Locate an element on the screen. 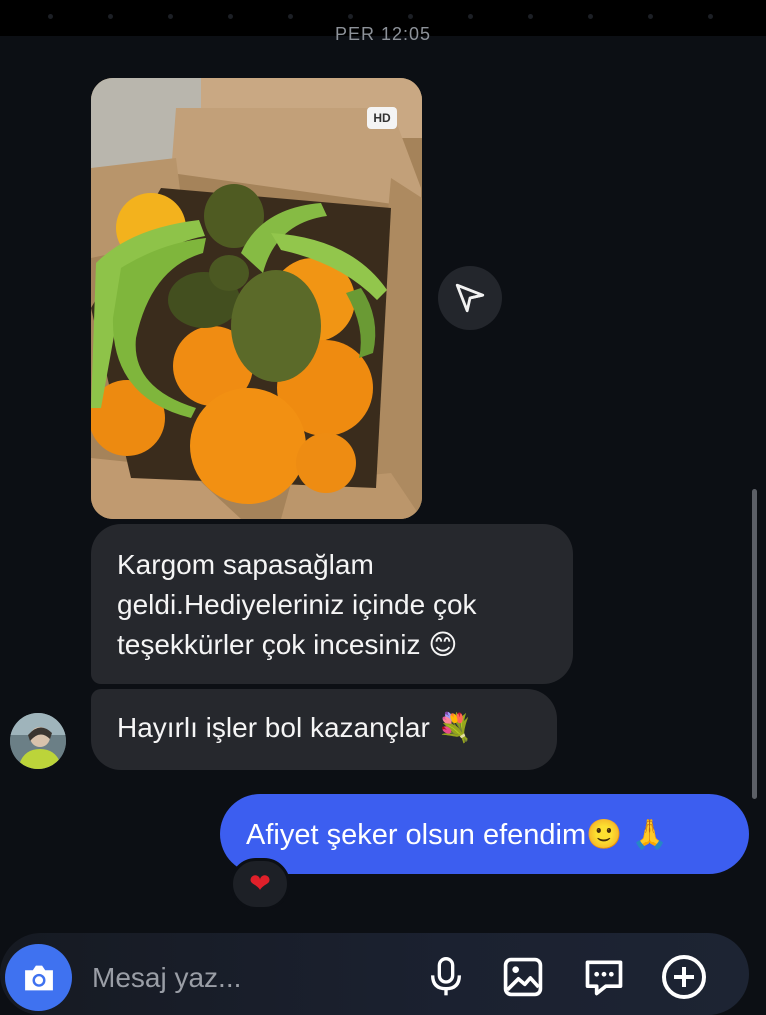 This screenshot has height=1015, width=766. plus-circle-icon is located at coordinates (684, 977).